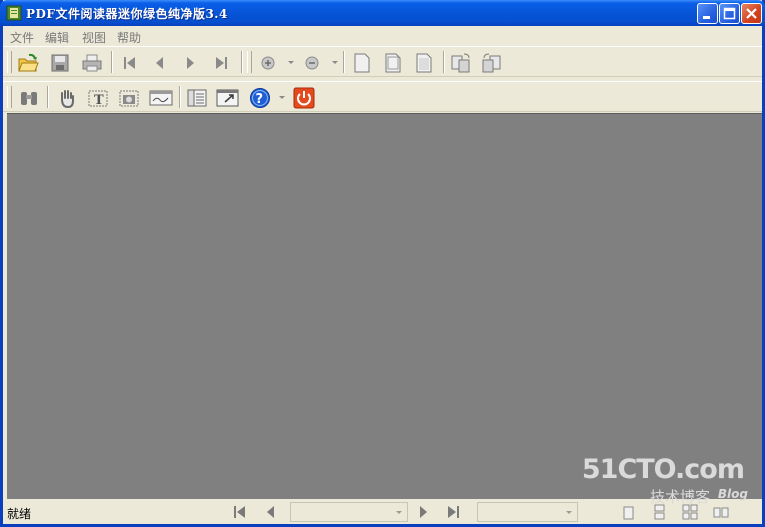 This screenshot has width=765, height=527. What do you see at coordinates (690, 512) in the screenshot?
I see `facing-view-icon` at bounding box center [690, 512].